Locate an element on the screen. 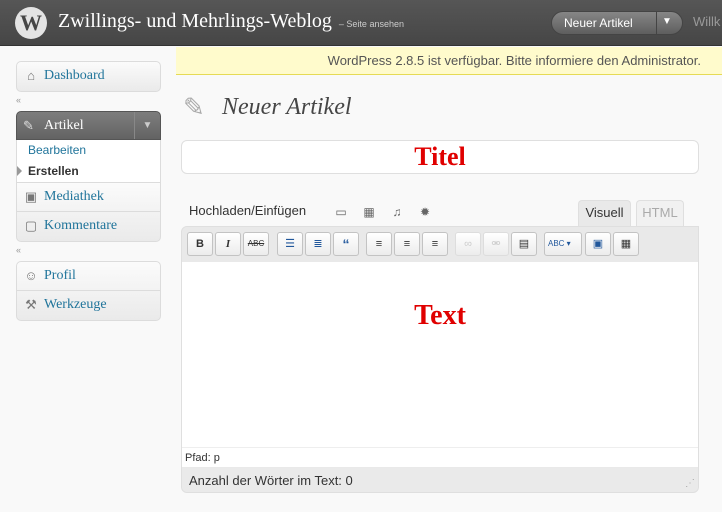 This screenshot has height=512, width=722. kitchen-sink-icon: ▦ is located at coordinates (626, 244).